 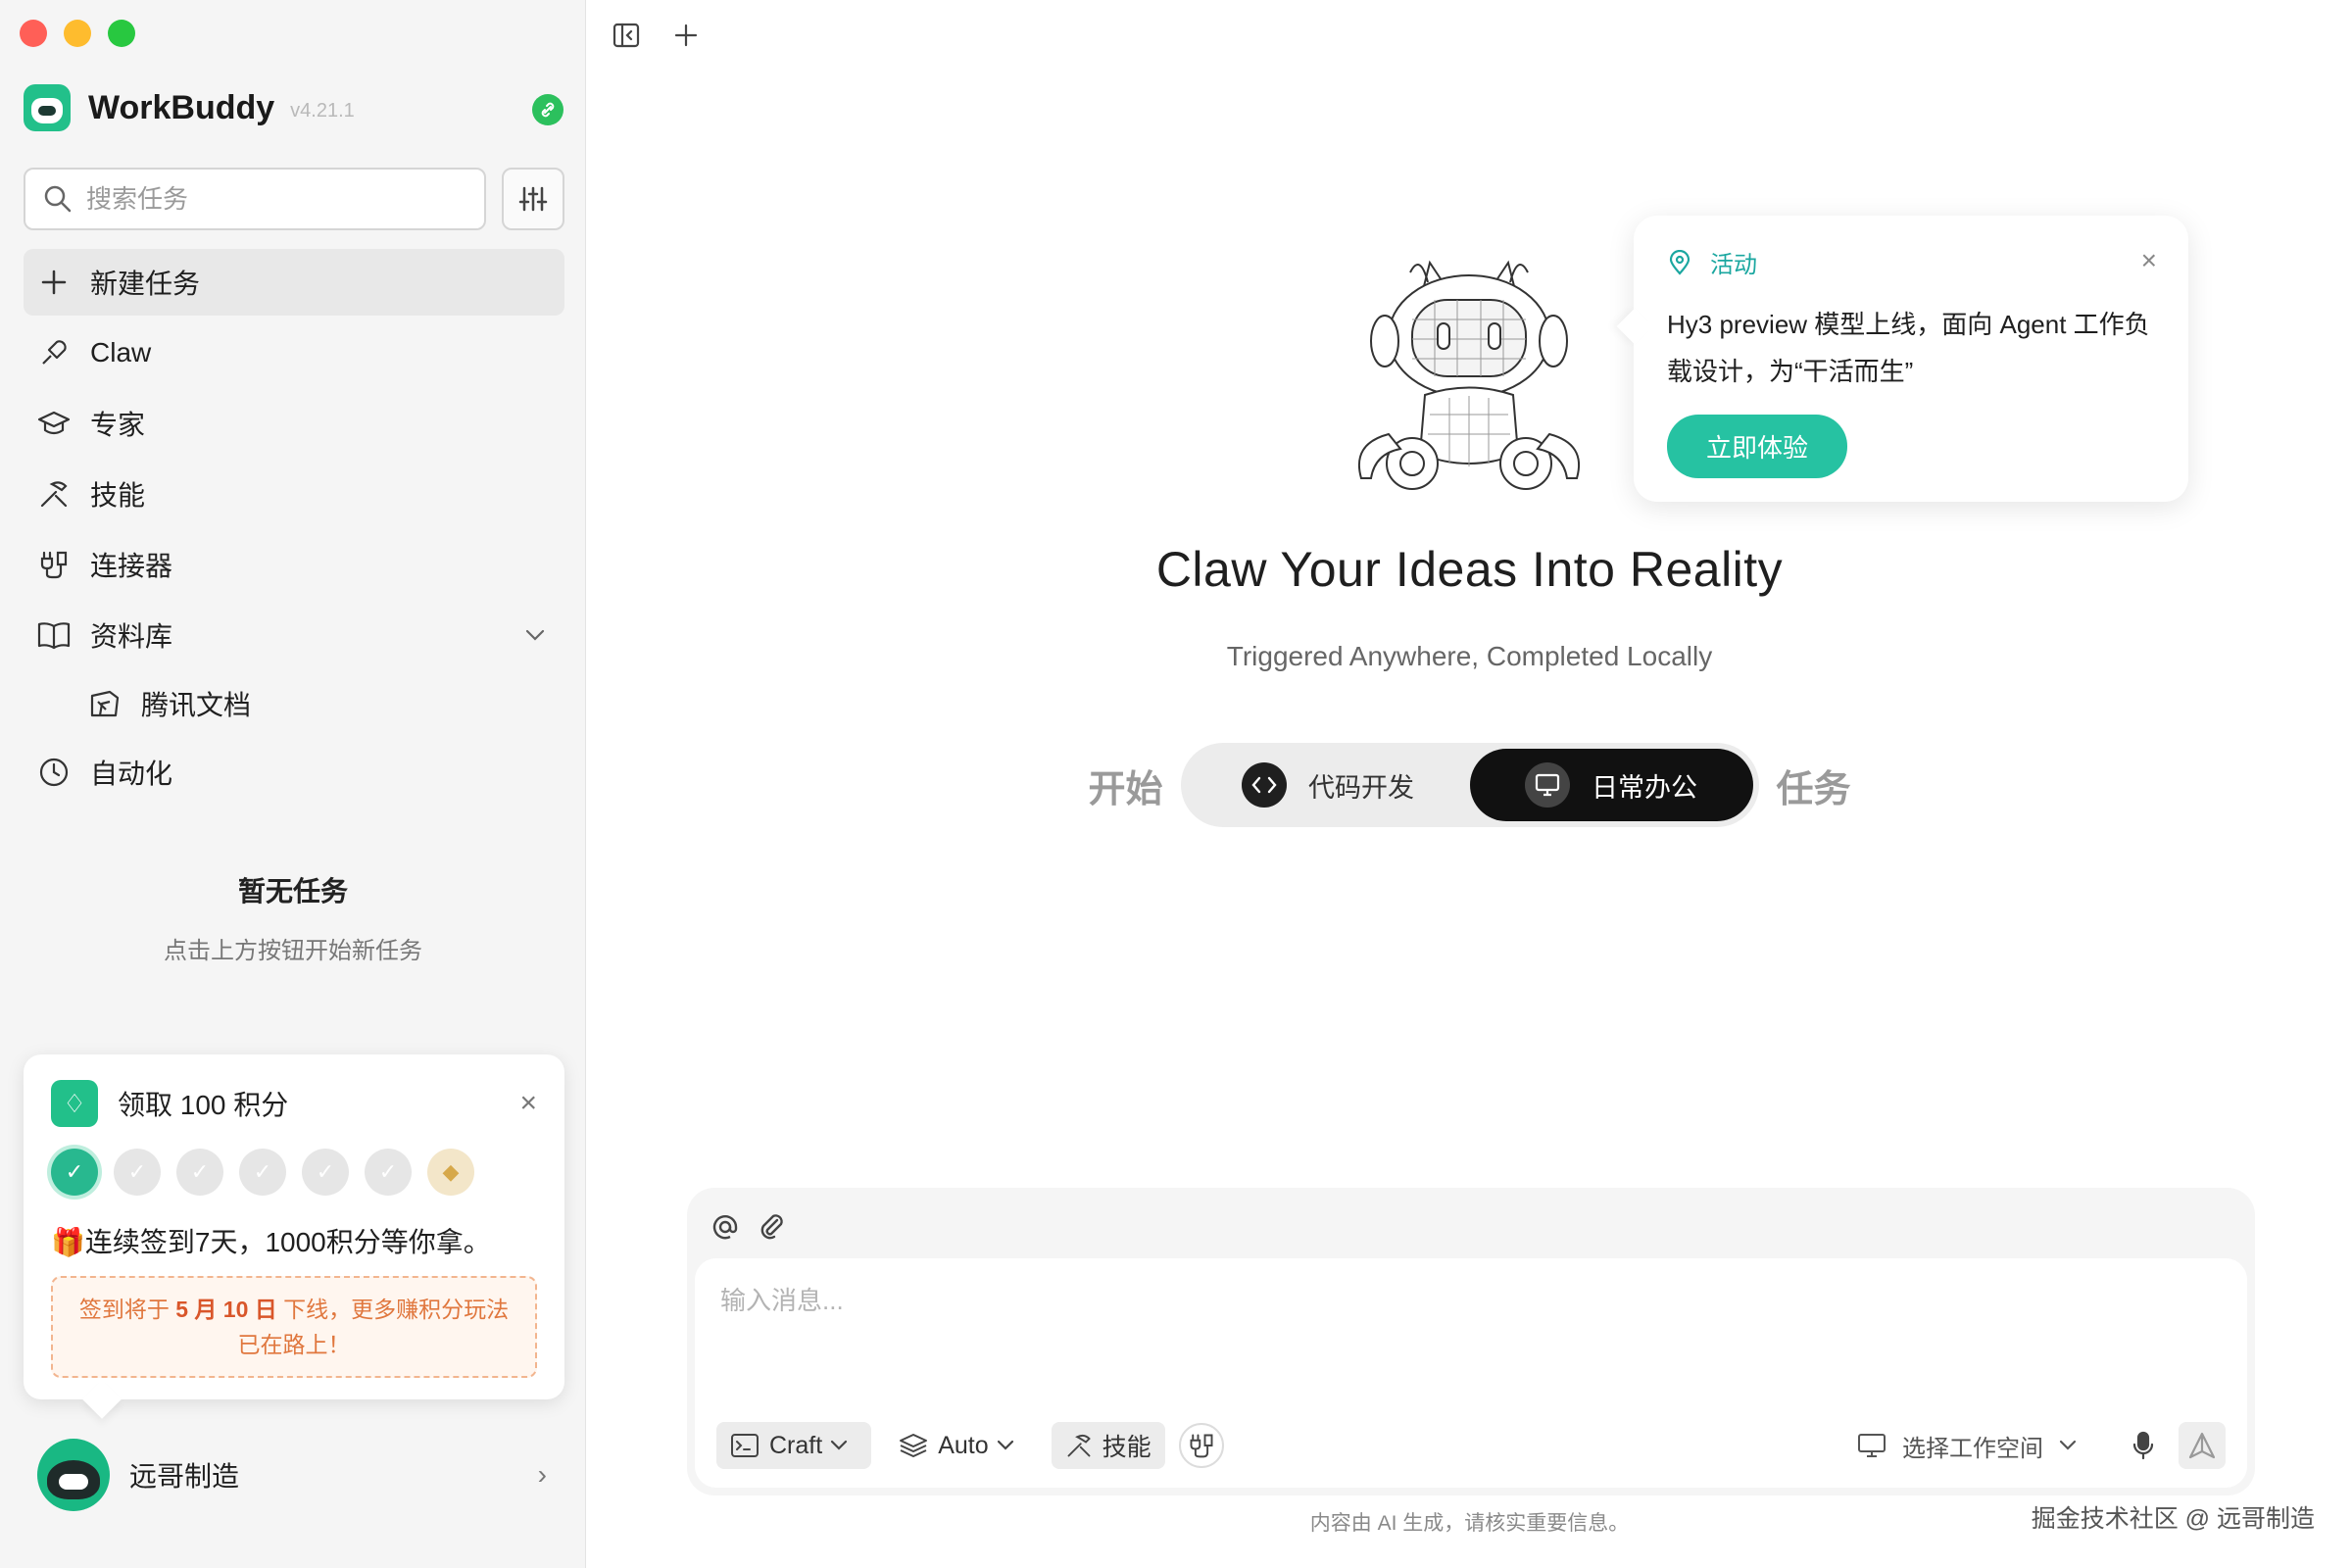 What do you see at coordinates (294, 772) in the screenshot?
I see `sidebar-item-automation: 自动化` at bounding box center [294, 772].